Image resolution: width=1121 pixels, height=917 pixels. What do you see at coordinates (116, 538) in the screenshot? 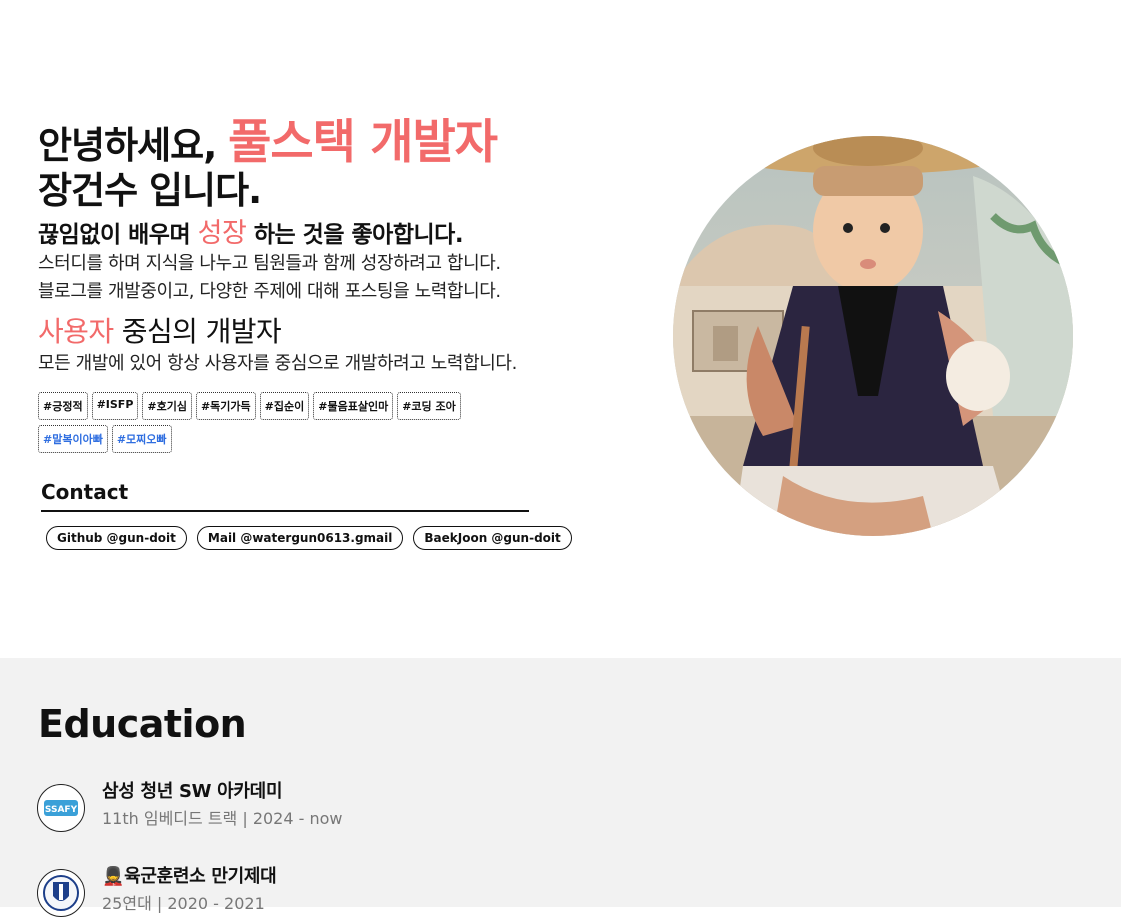
I see `github-link: Github @gun-doit` at bounding box center [116, 538].